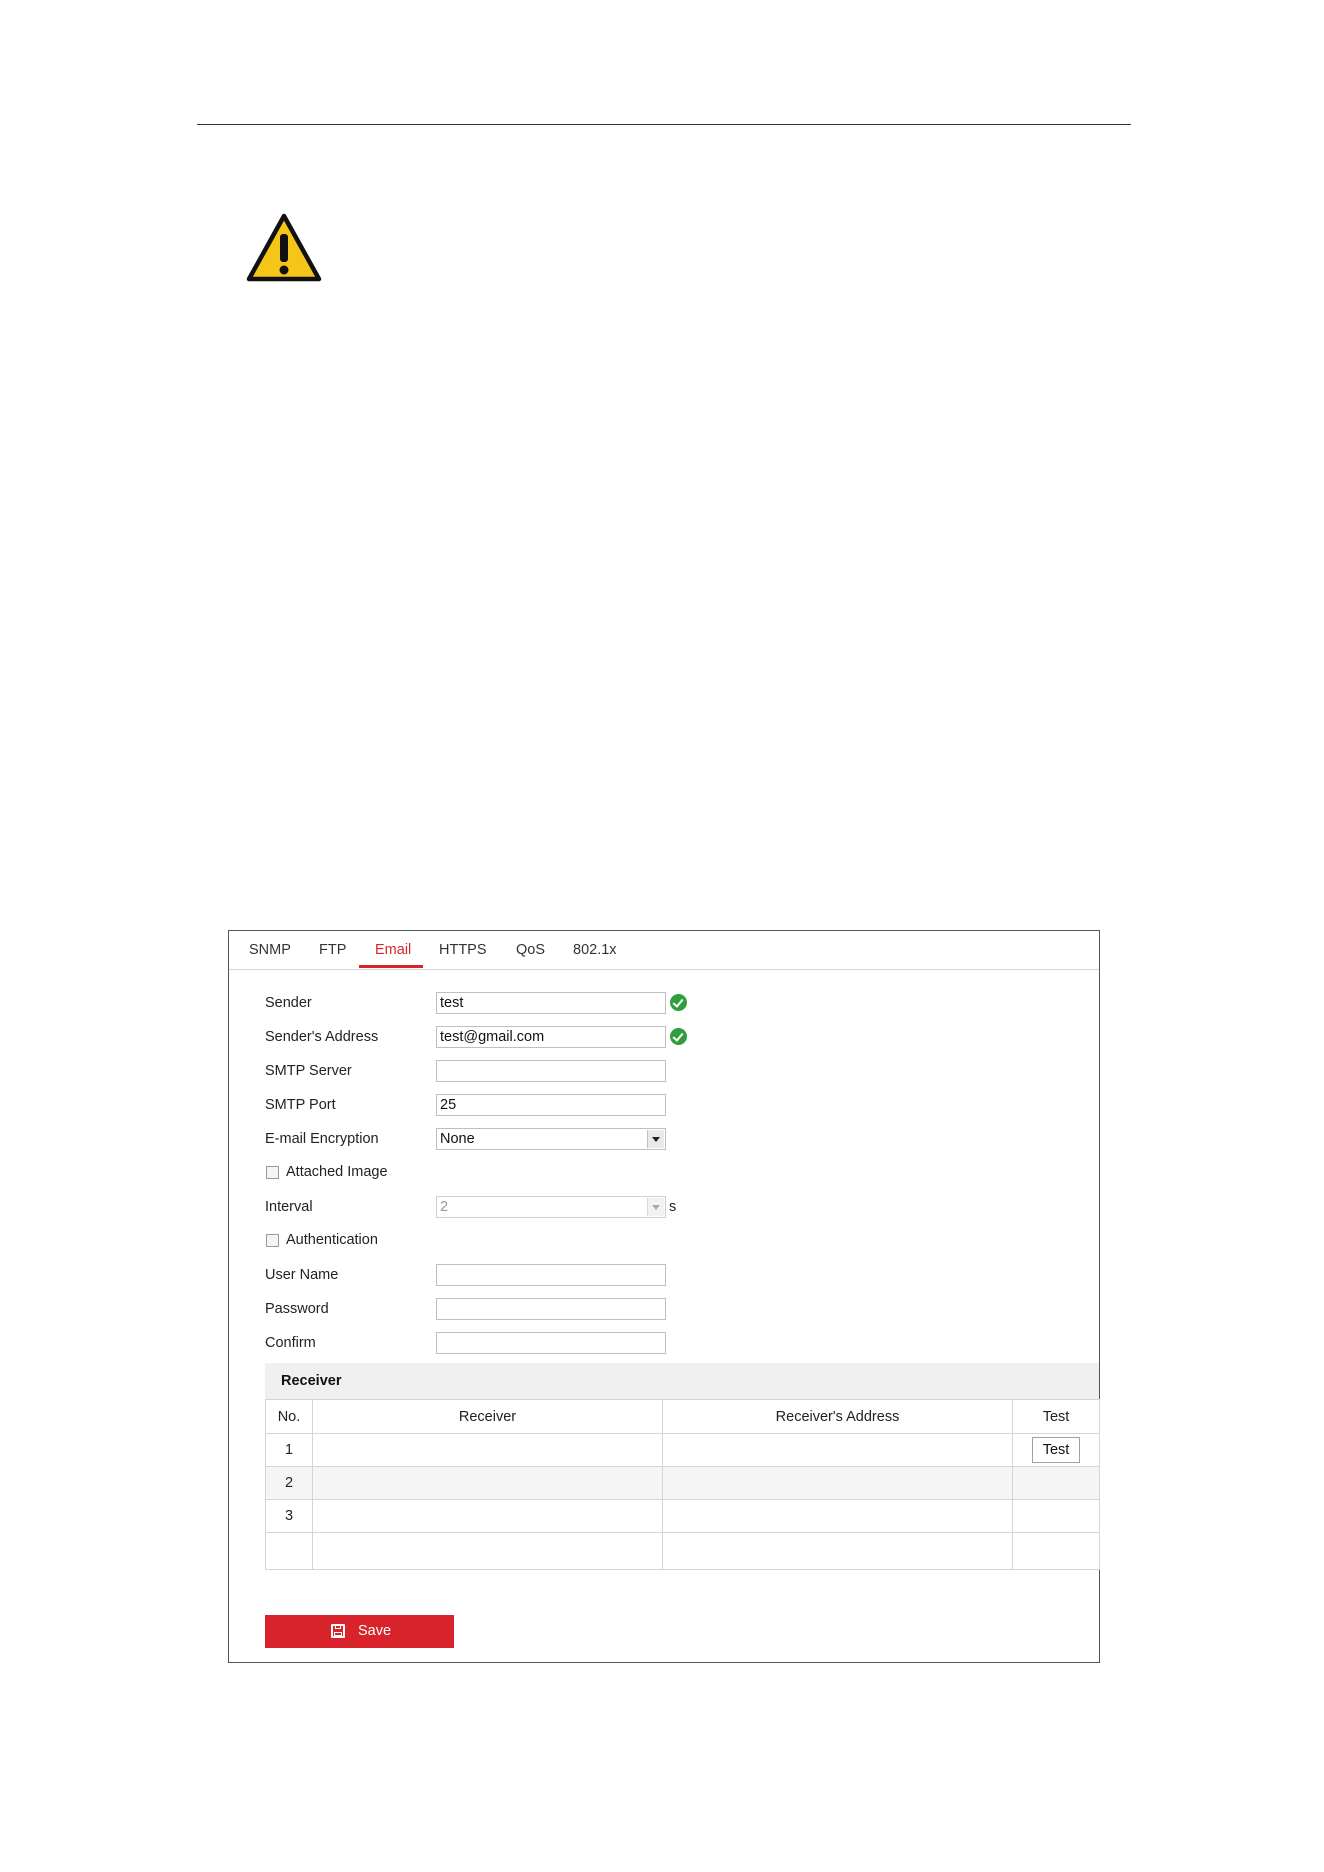 The image size is (1324, 1872). What do you see at coordinates (551, 1071) in the screenshot?
I see `smtp-server-input` at bounding box center [551, 1071].